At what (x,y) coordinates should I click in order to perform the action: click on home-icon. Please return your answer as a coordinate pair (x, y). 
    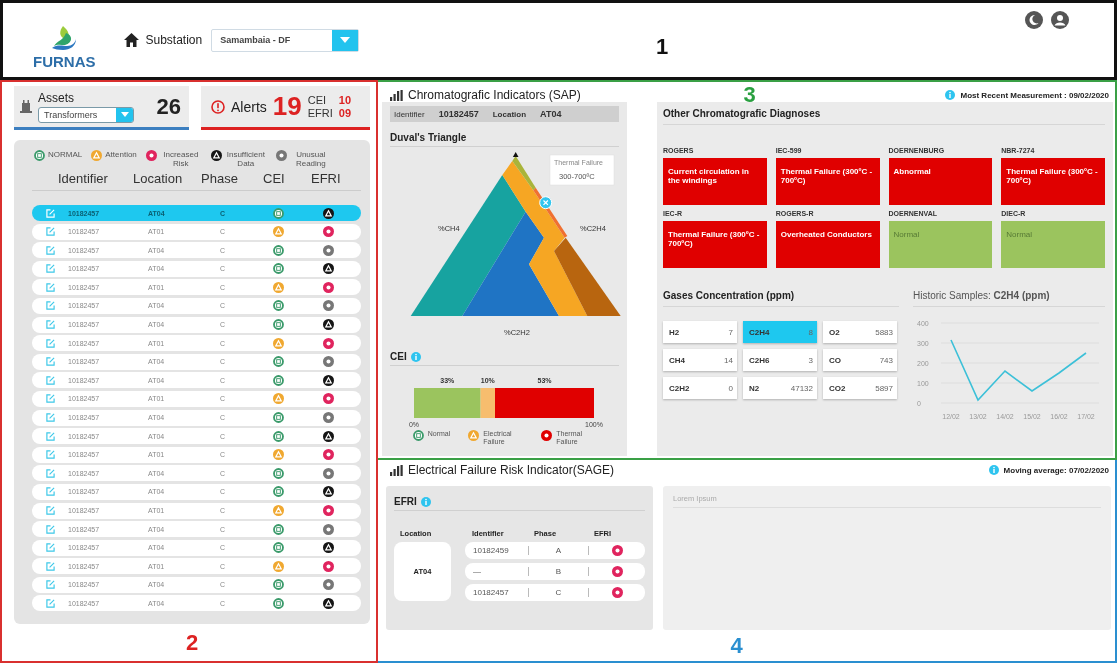
    Looking at the image, I should click on (131, 40).